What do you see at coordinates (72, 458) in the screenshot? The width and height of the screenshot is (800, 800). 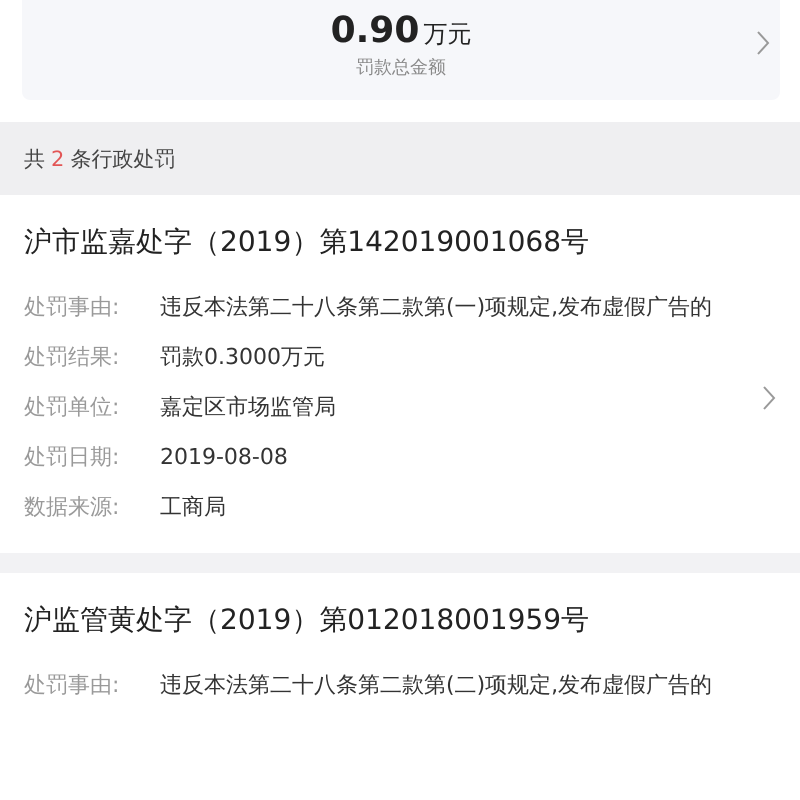 I see `field-label: 处罚日期:` at bounding box center [72, 458].